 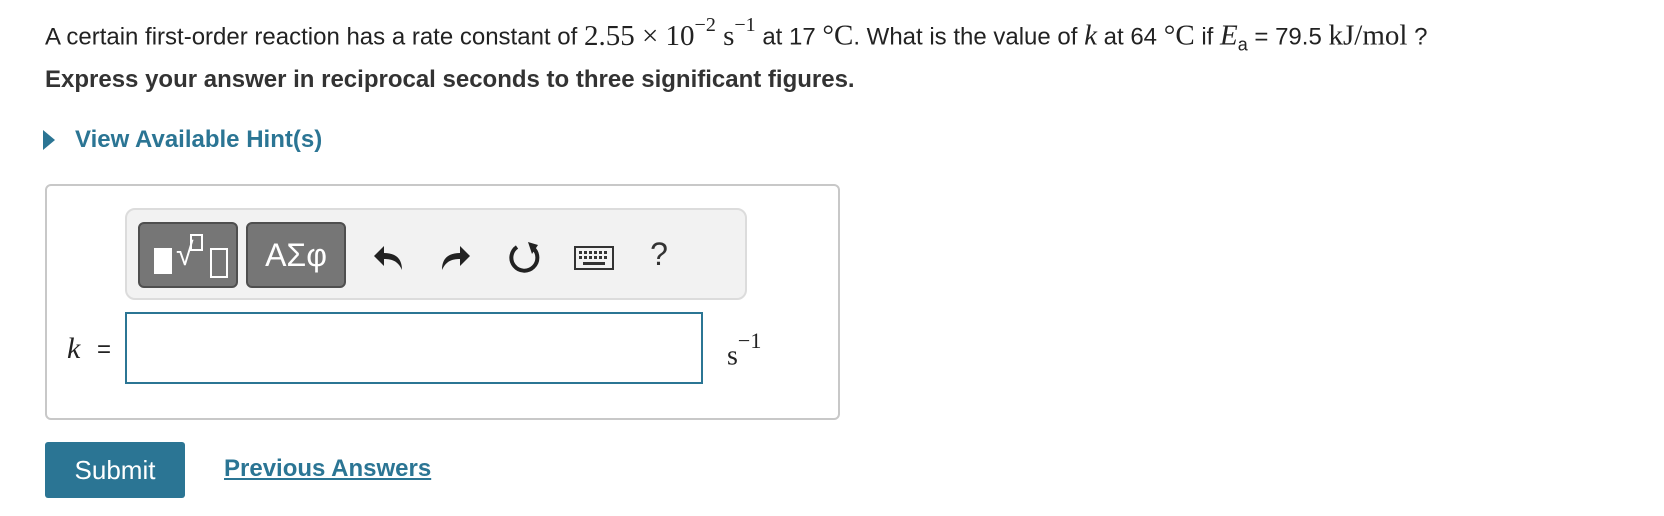 What do you see at coordinates (74, 348) in the screenshot?
I see `answer-variable: k` at bounding box center [74, 348].